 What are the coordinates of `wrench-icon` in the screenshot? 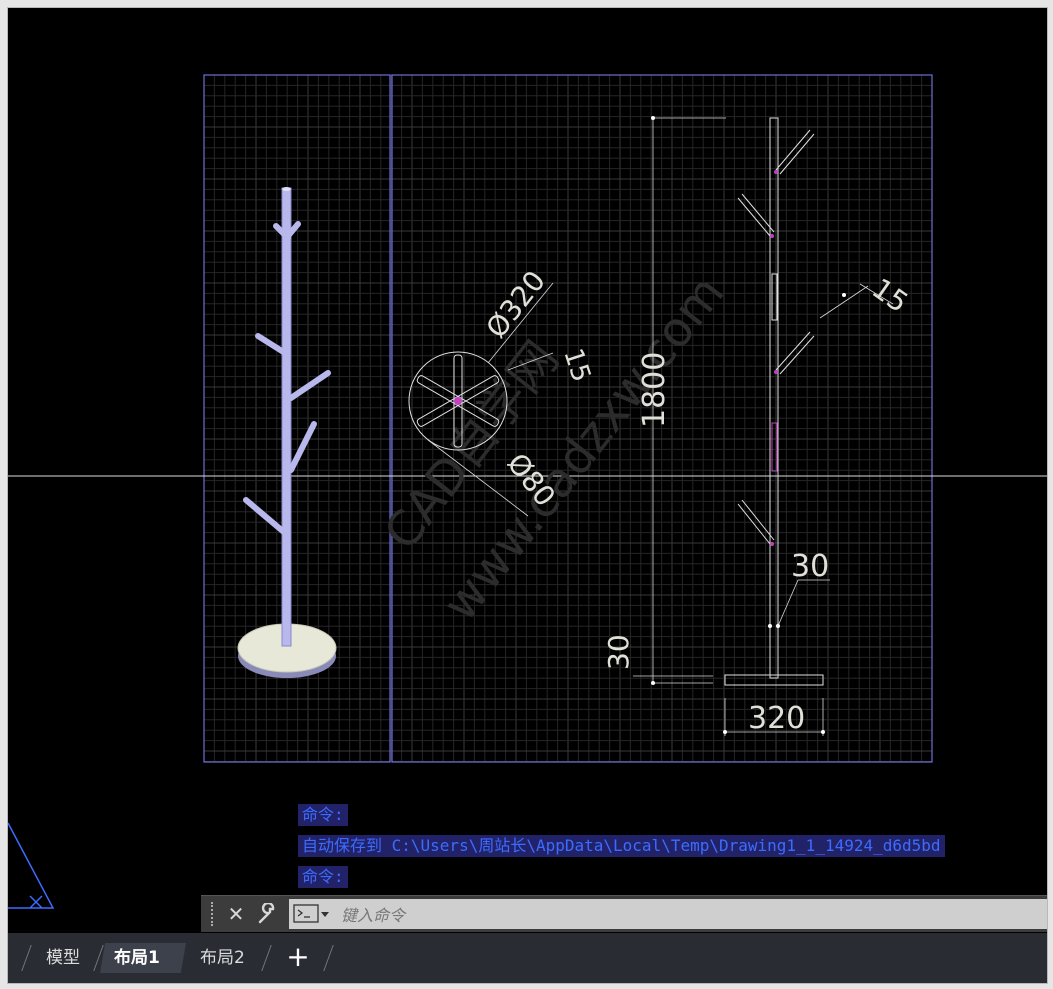 It's located at (268, 914).